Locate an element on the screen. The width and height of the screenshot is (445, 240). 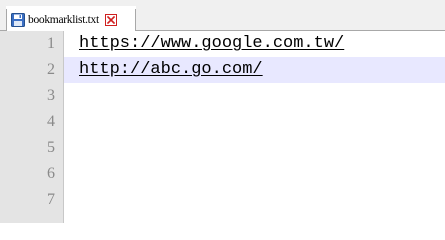
file-save-icon is located at coordinates (18, 19).